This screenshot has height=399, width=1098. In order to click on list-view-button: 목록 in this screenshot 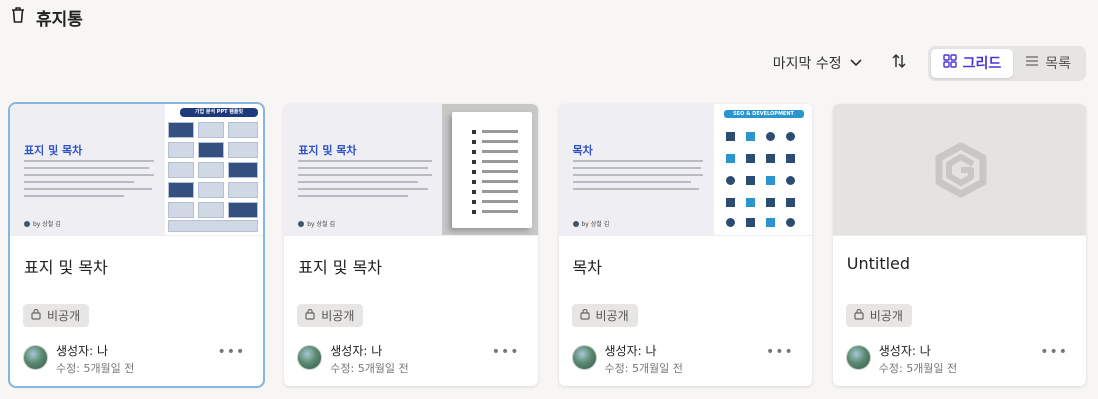, I will do `click(1048, 63)`.